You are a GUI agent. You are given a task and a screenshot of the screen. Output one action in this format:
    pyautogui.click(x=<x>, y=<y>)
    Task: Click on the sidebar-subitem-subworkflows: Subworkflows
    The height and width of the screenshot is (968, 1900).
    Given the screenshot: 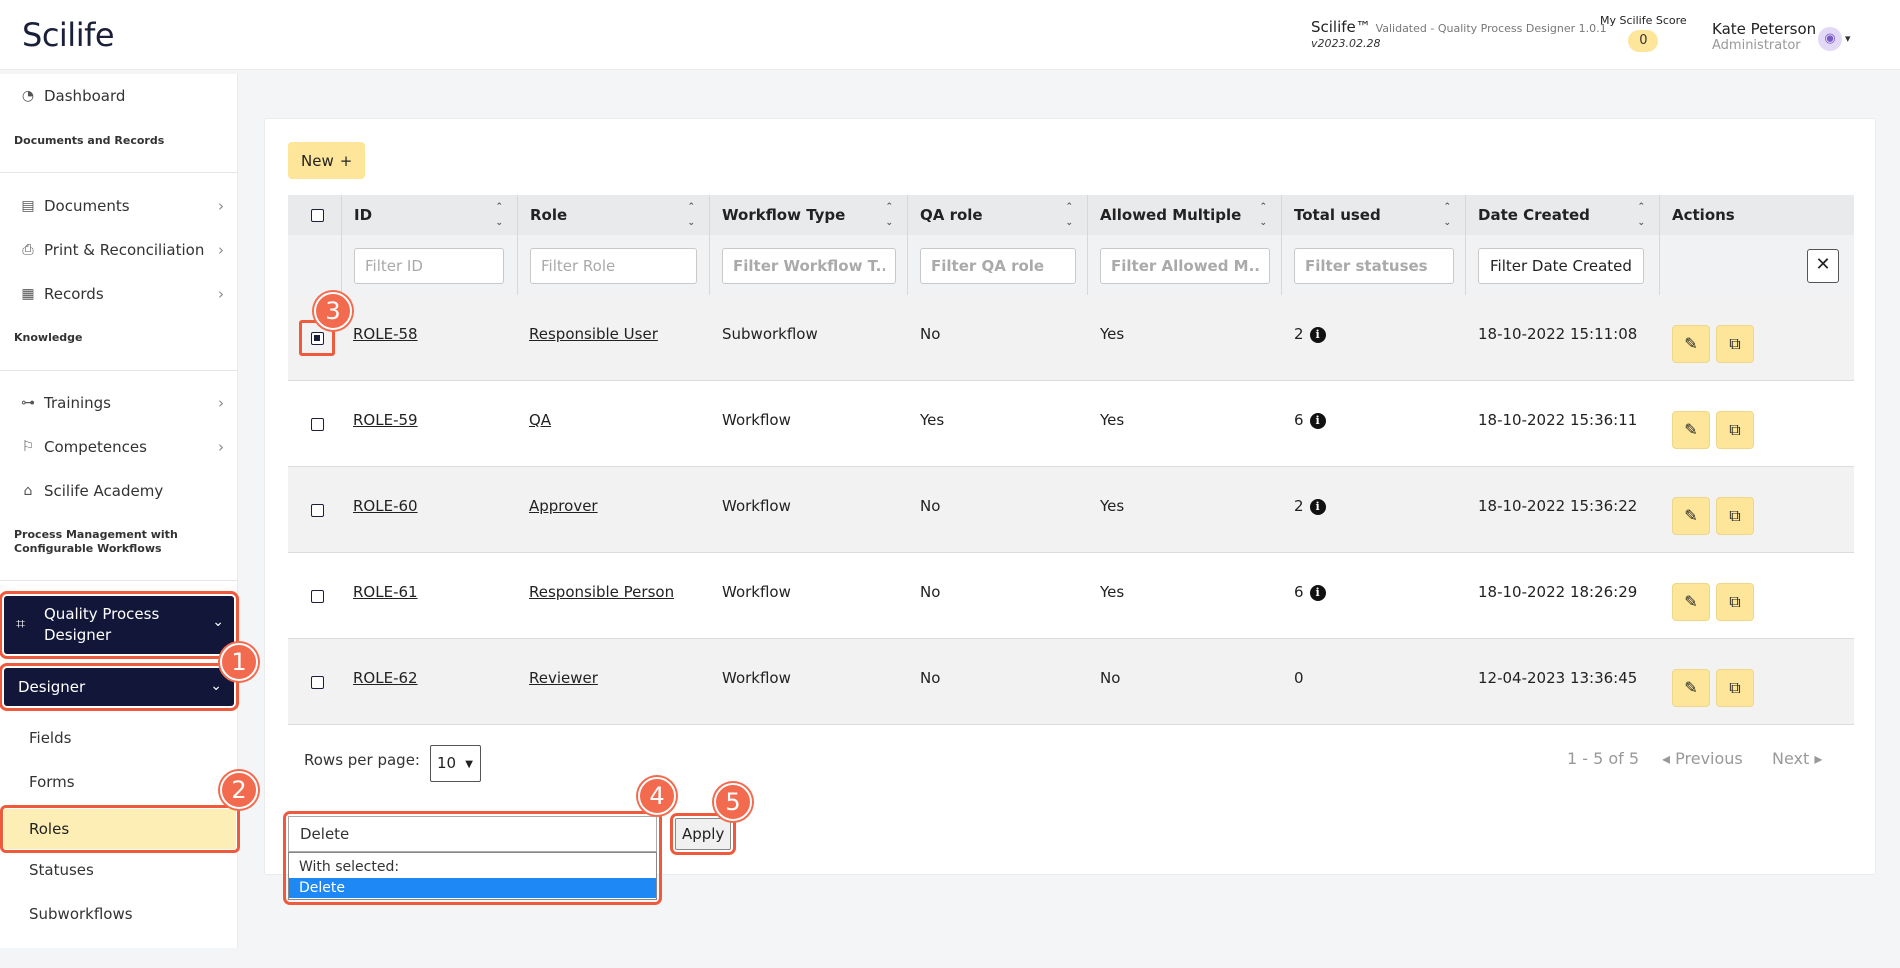 What is the action you would take?
    pyautogui.click(x=119, y=914)
    